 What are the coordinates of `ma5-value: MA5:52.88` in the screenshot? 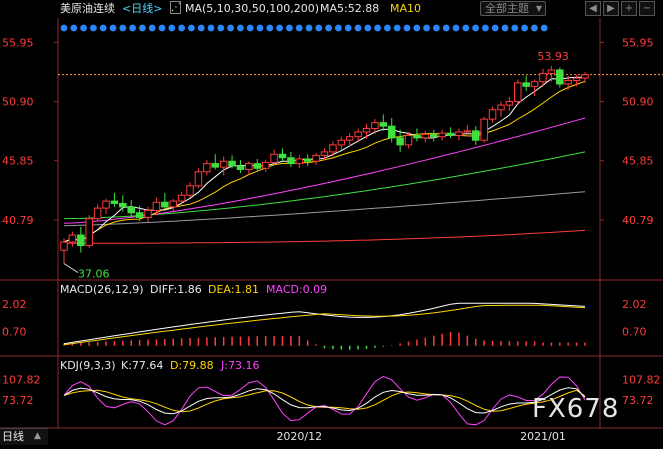 It's located at (350, 8).